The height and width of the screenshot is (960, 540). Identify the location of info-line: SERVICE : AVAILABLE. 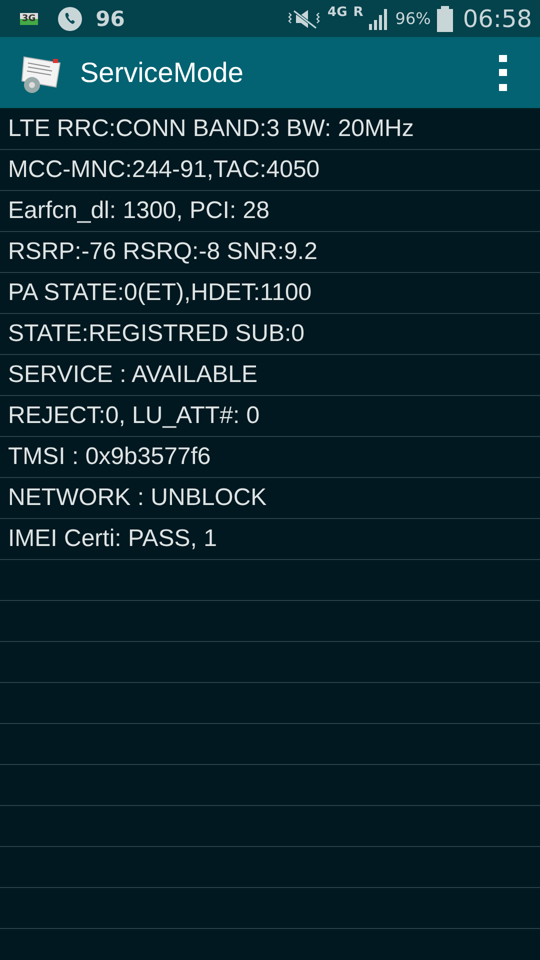
(133, 375).